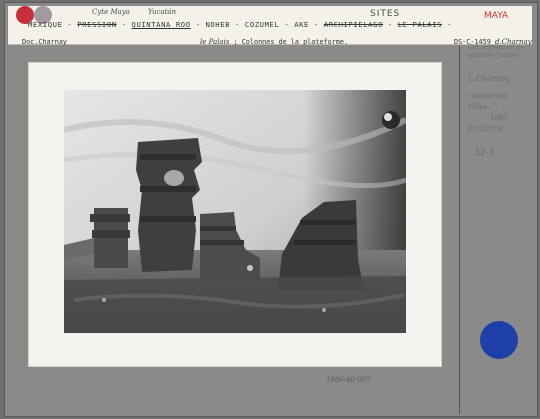 Image resolution: width=540 pixels, height=419 pixels. I want to click on handwritten-maya-red-note: MAYA, so click(496, 16).